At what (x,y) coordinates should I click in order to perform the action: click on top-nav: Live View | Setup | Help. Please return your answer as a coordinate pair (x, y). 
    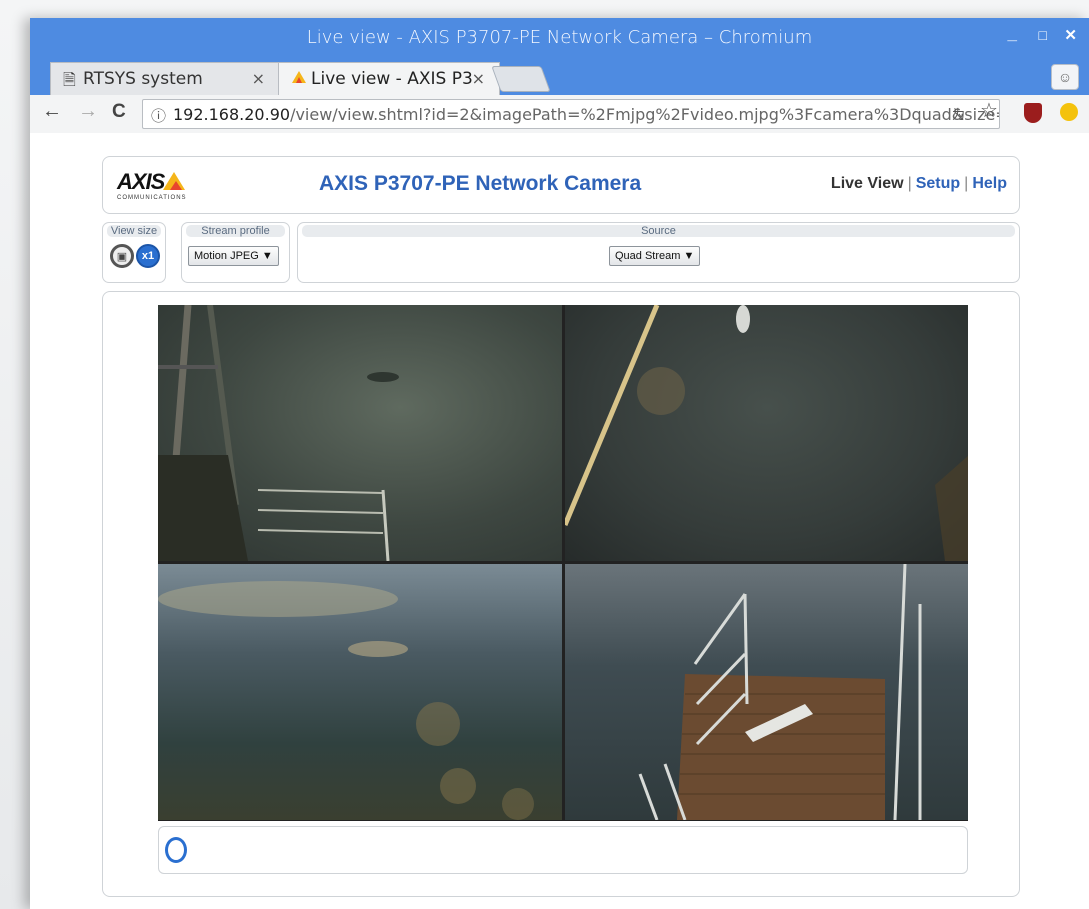
    Looking at the image, I should click on (919, 184).